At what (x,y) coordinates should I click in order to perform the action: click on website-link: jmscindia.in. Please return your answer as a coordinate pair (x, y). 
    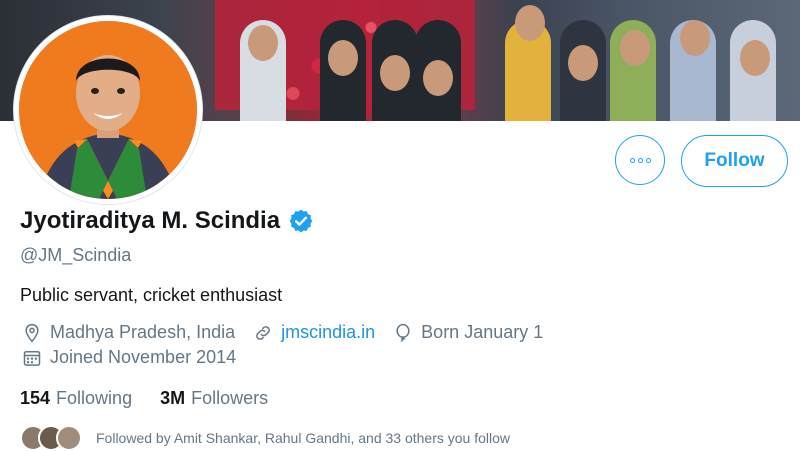
    Looking at the image, I should click on (328, 332).